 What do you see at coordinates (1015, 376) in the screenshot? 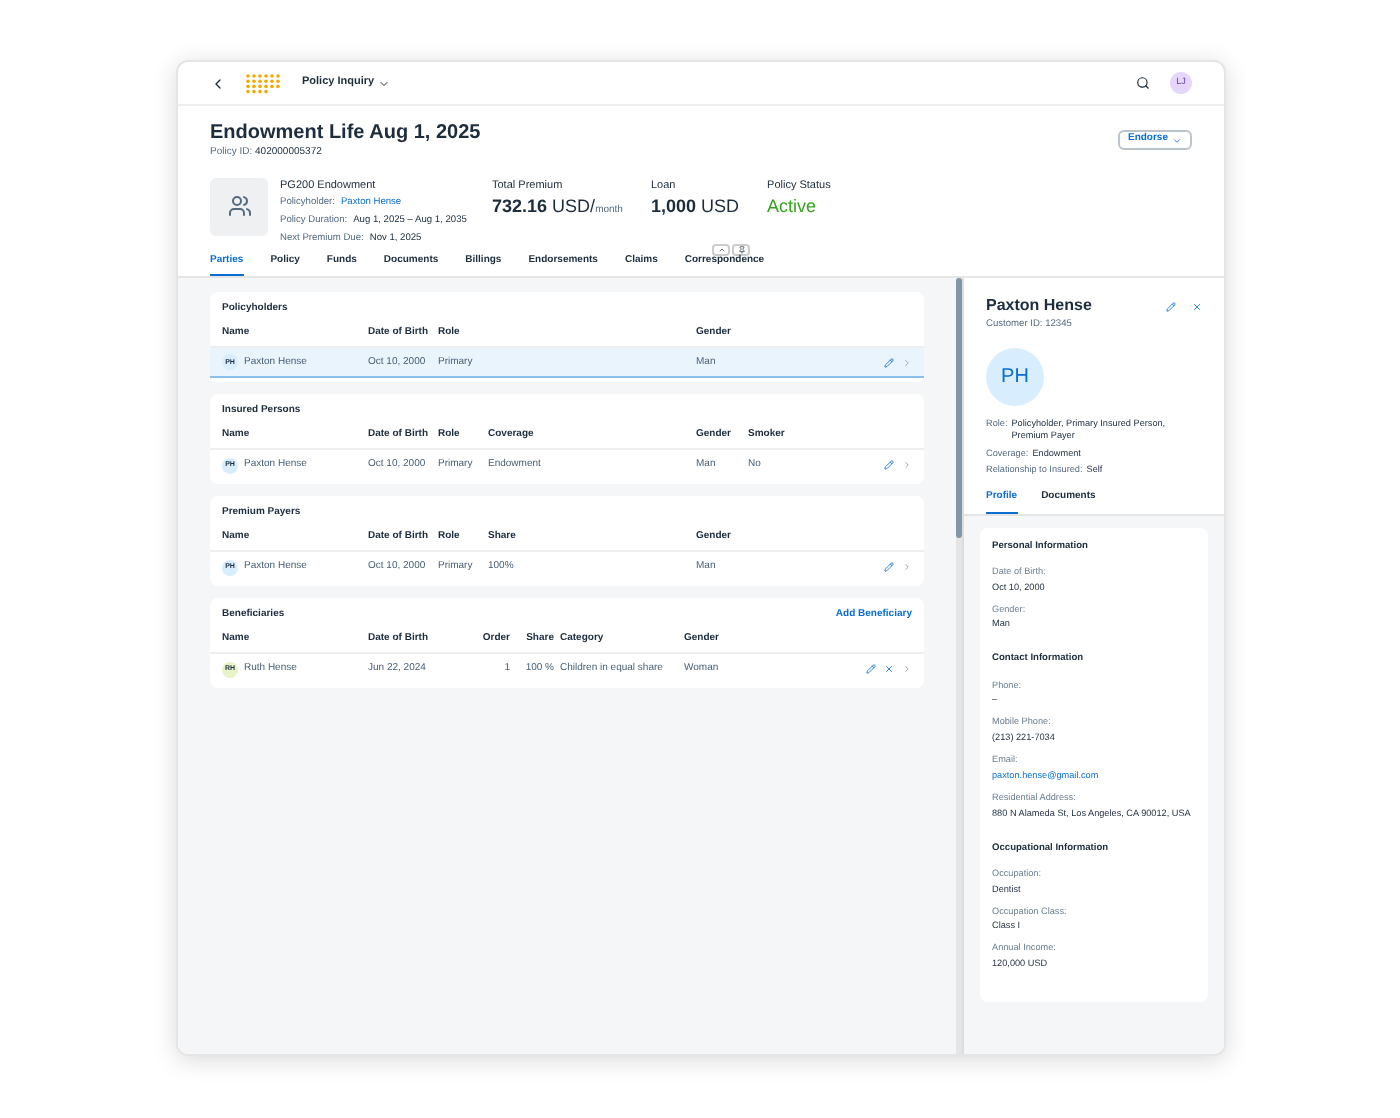
I see `detail-avatar: PH` at bounding box center [1015, 376].